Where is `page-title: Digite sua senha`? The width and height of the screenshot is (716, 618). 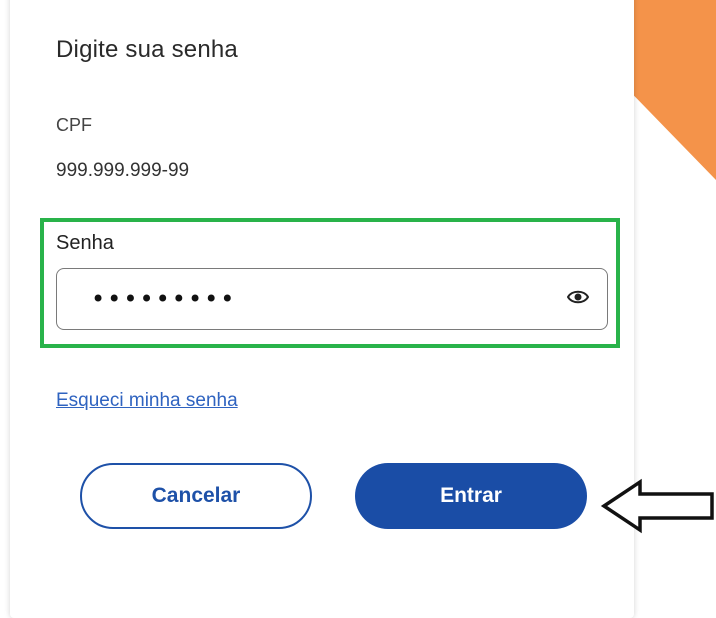 page-title: Digite sua senha is located at coordinates (147, 49).